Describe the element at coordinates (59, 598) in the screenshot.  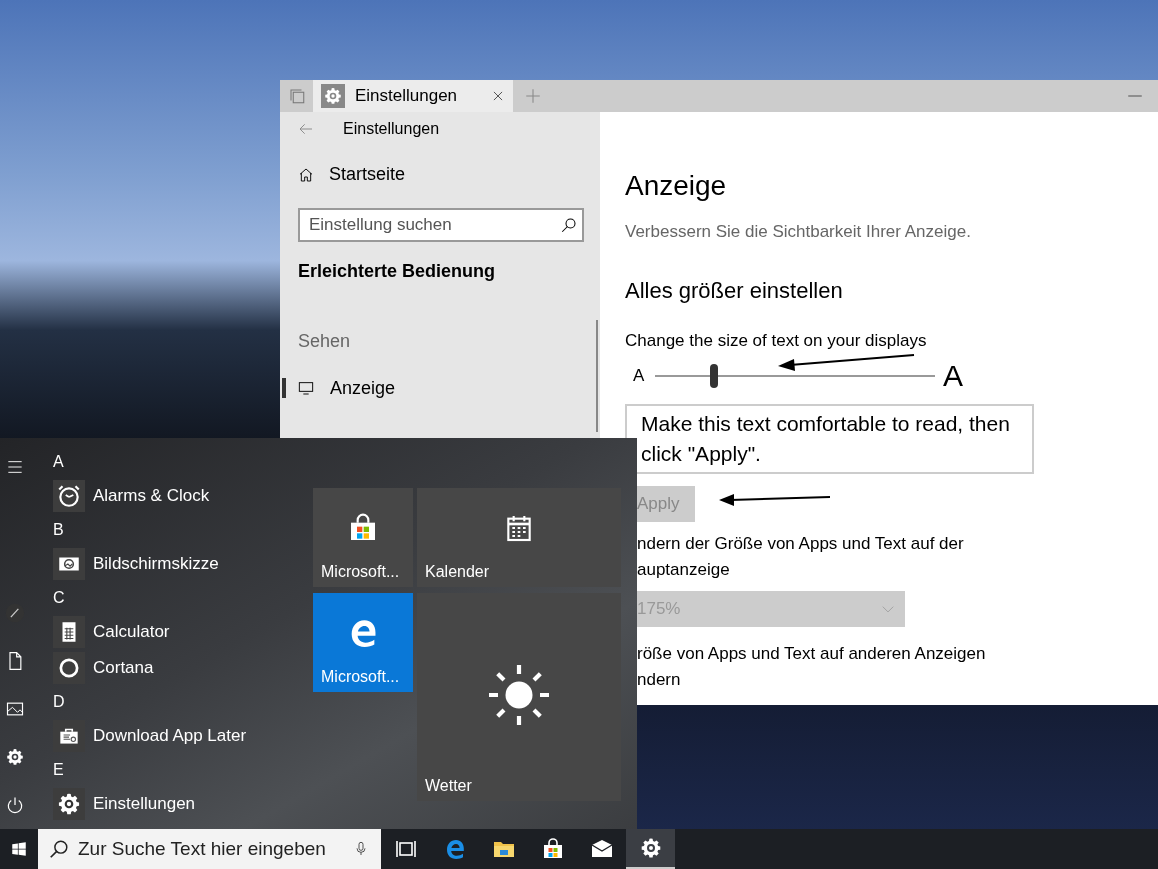
I see `letter-heading: C` at that location.